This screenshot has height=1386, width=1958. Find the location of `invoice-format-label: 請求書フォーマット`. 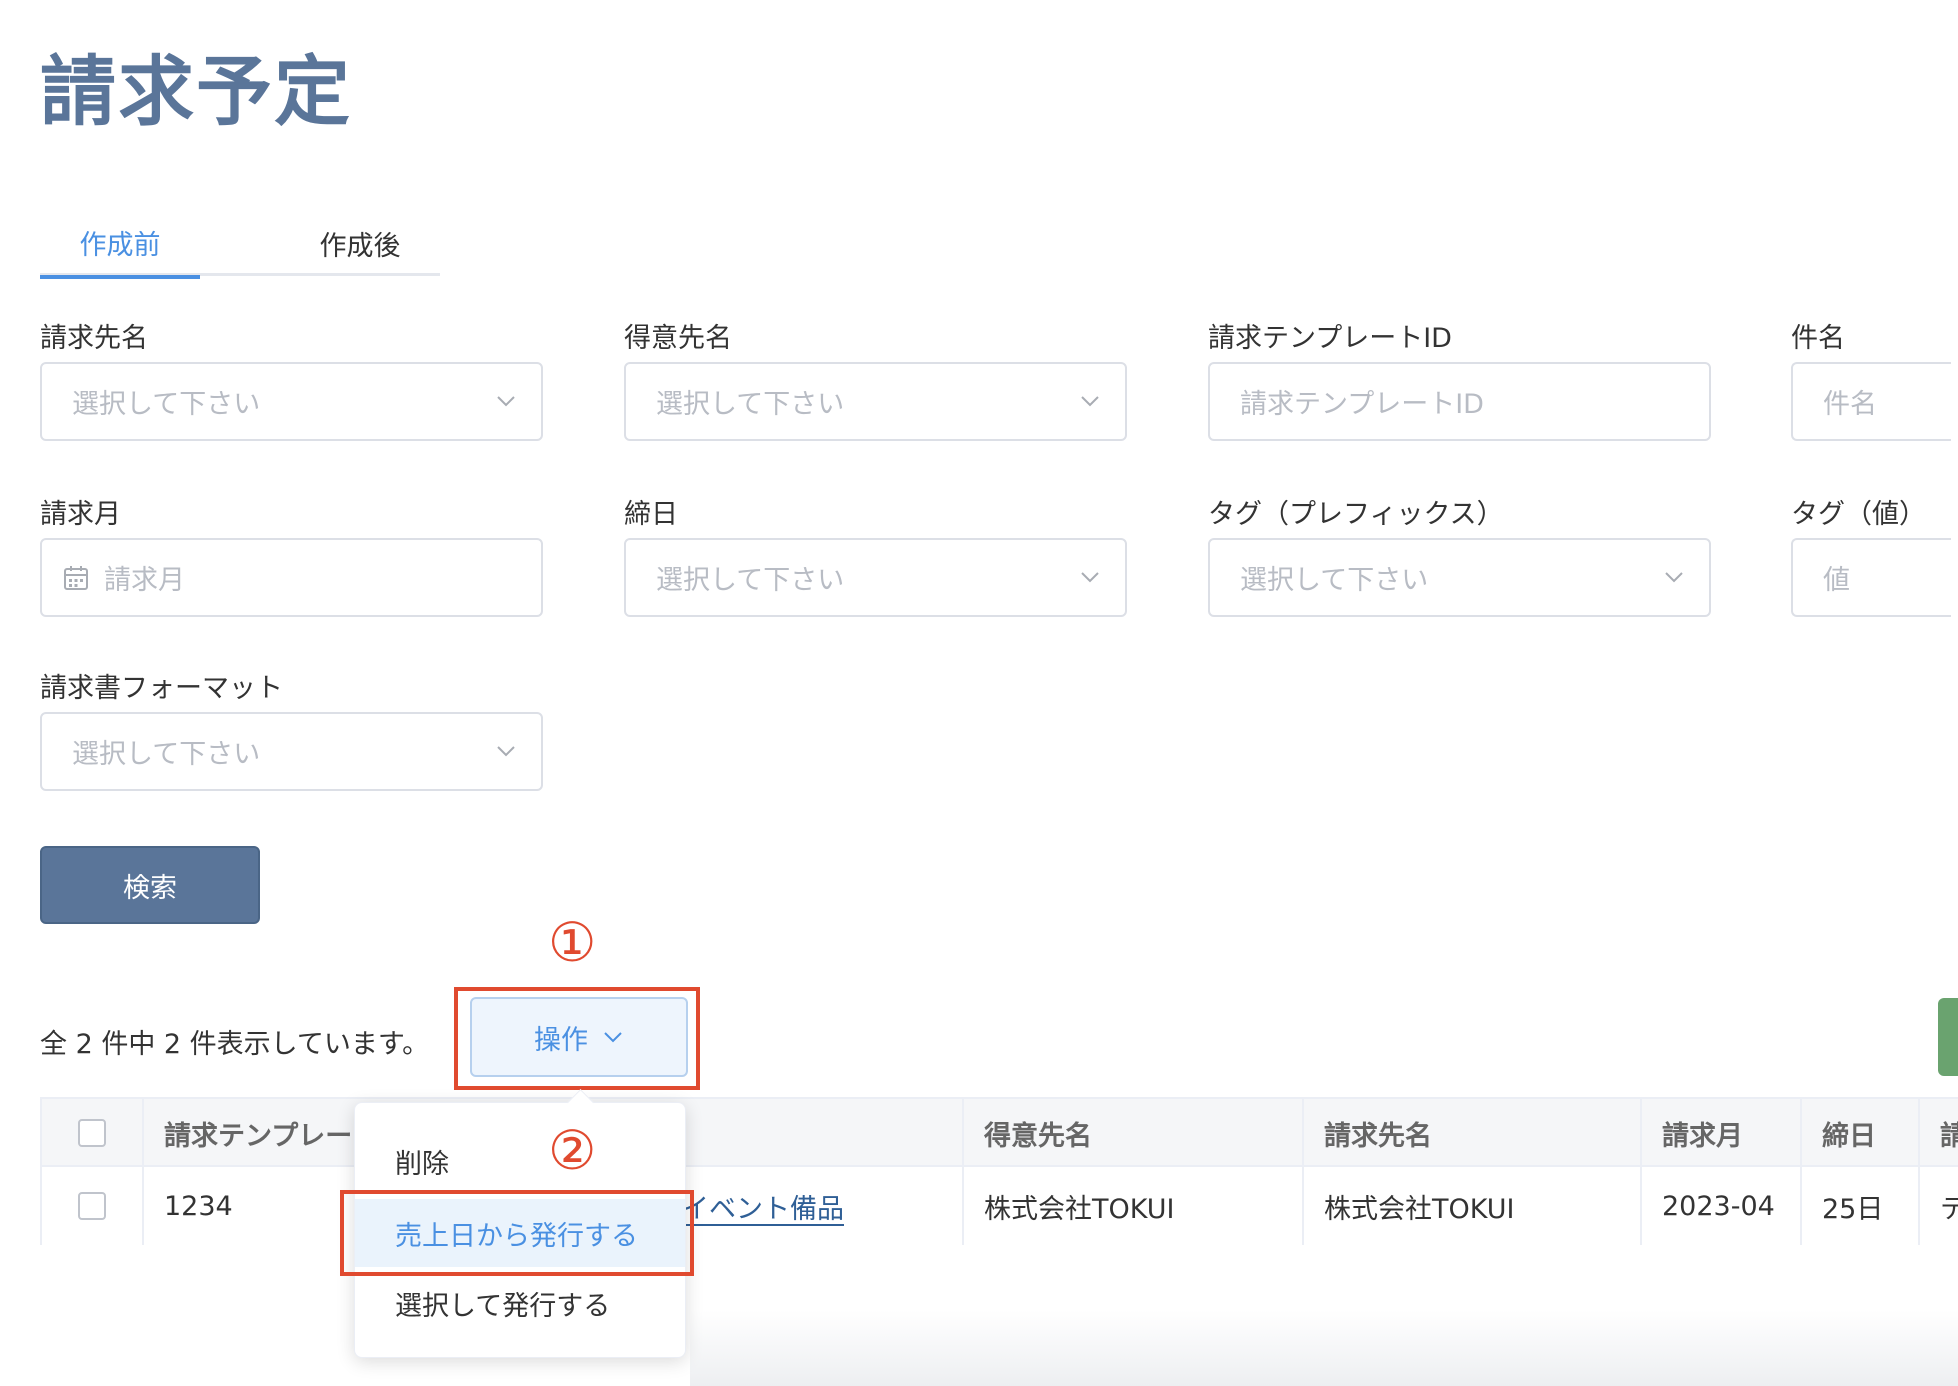

invoice-format-label: 請求書フォーマット is located at coordinates (161, 688).